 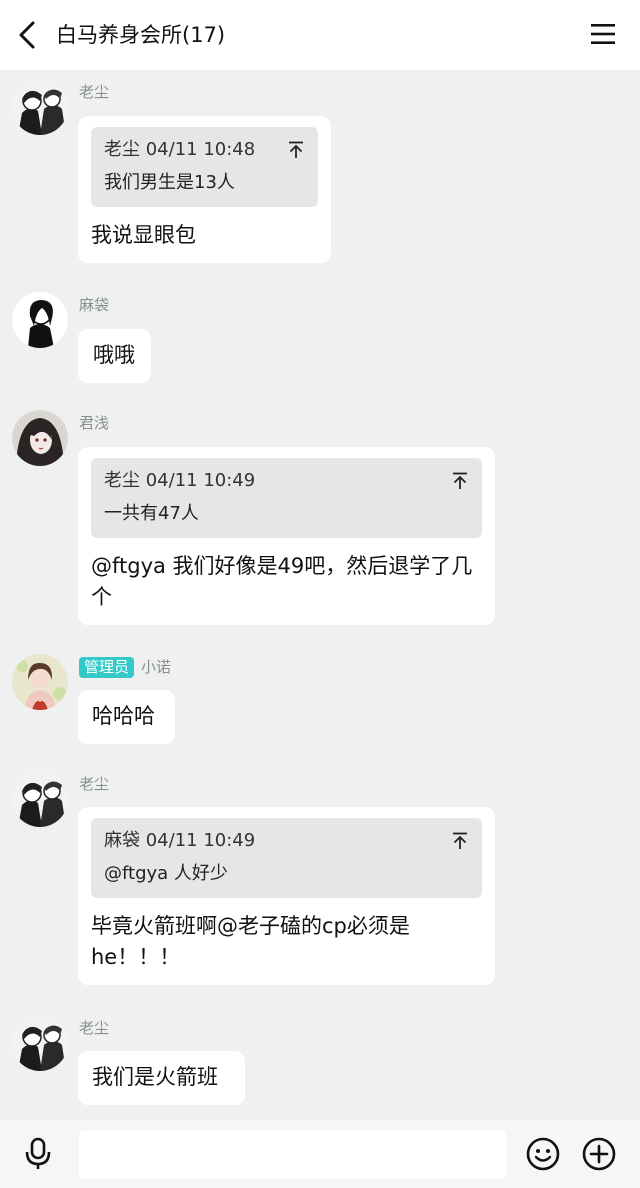 What do you see at coordinates (180, 840) in the screenshot?
I see `quote-header: 麻袋 04/11 10:49` at bounding box center [180, 840].